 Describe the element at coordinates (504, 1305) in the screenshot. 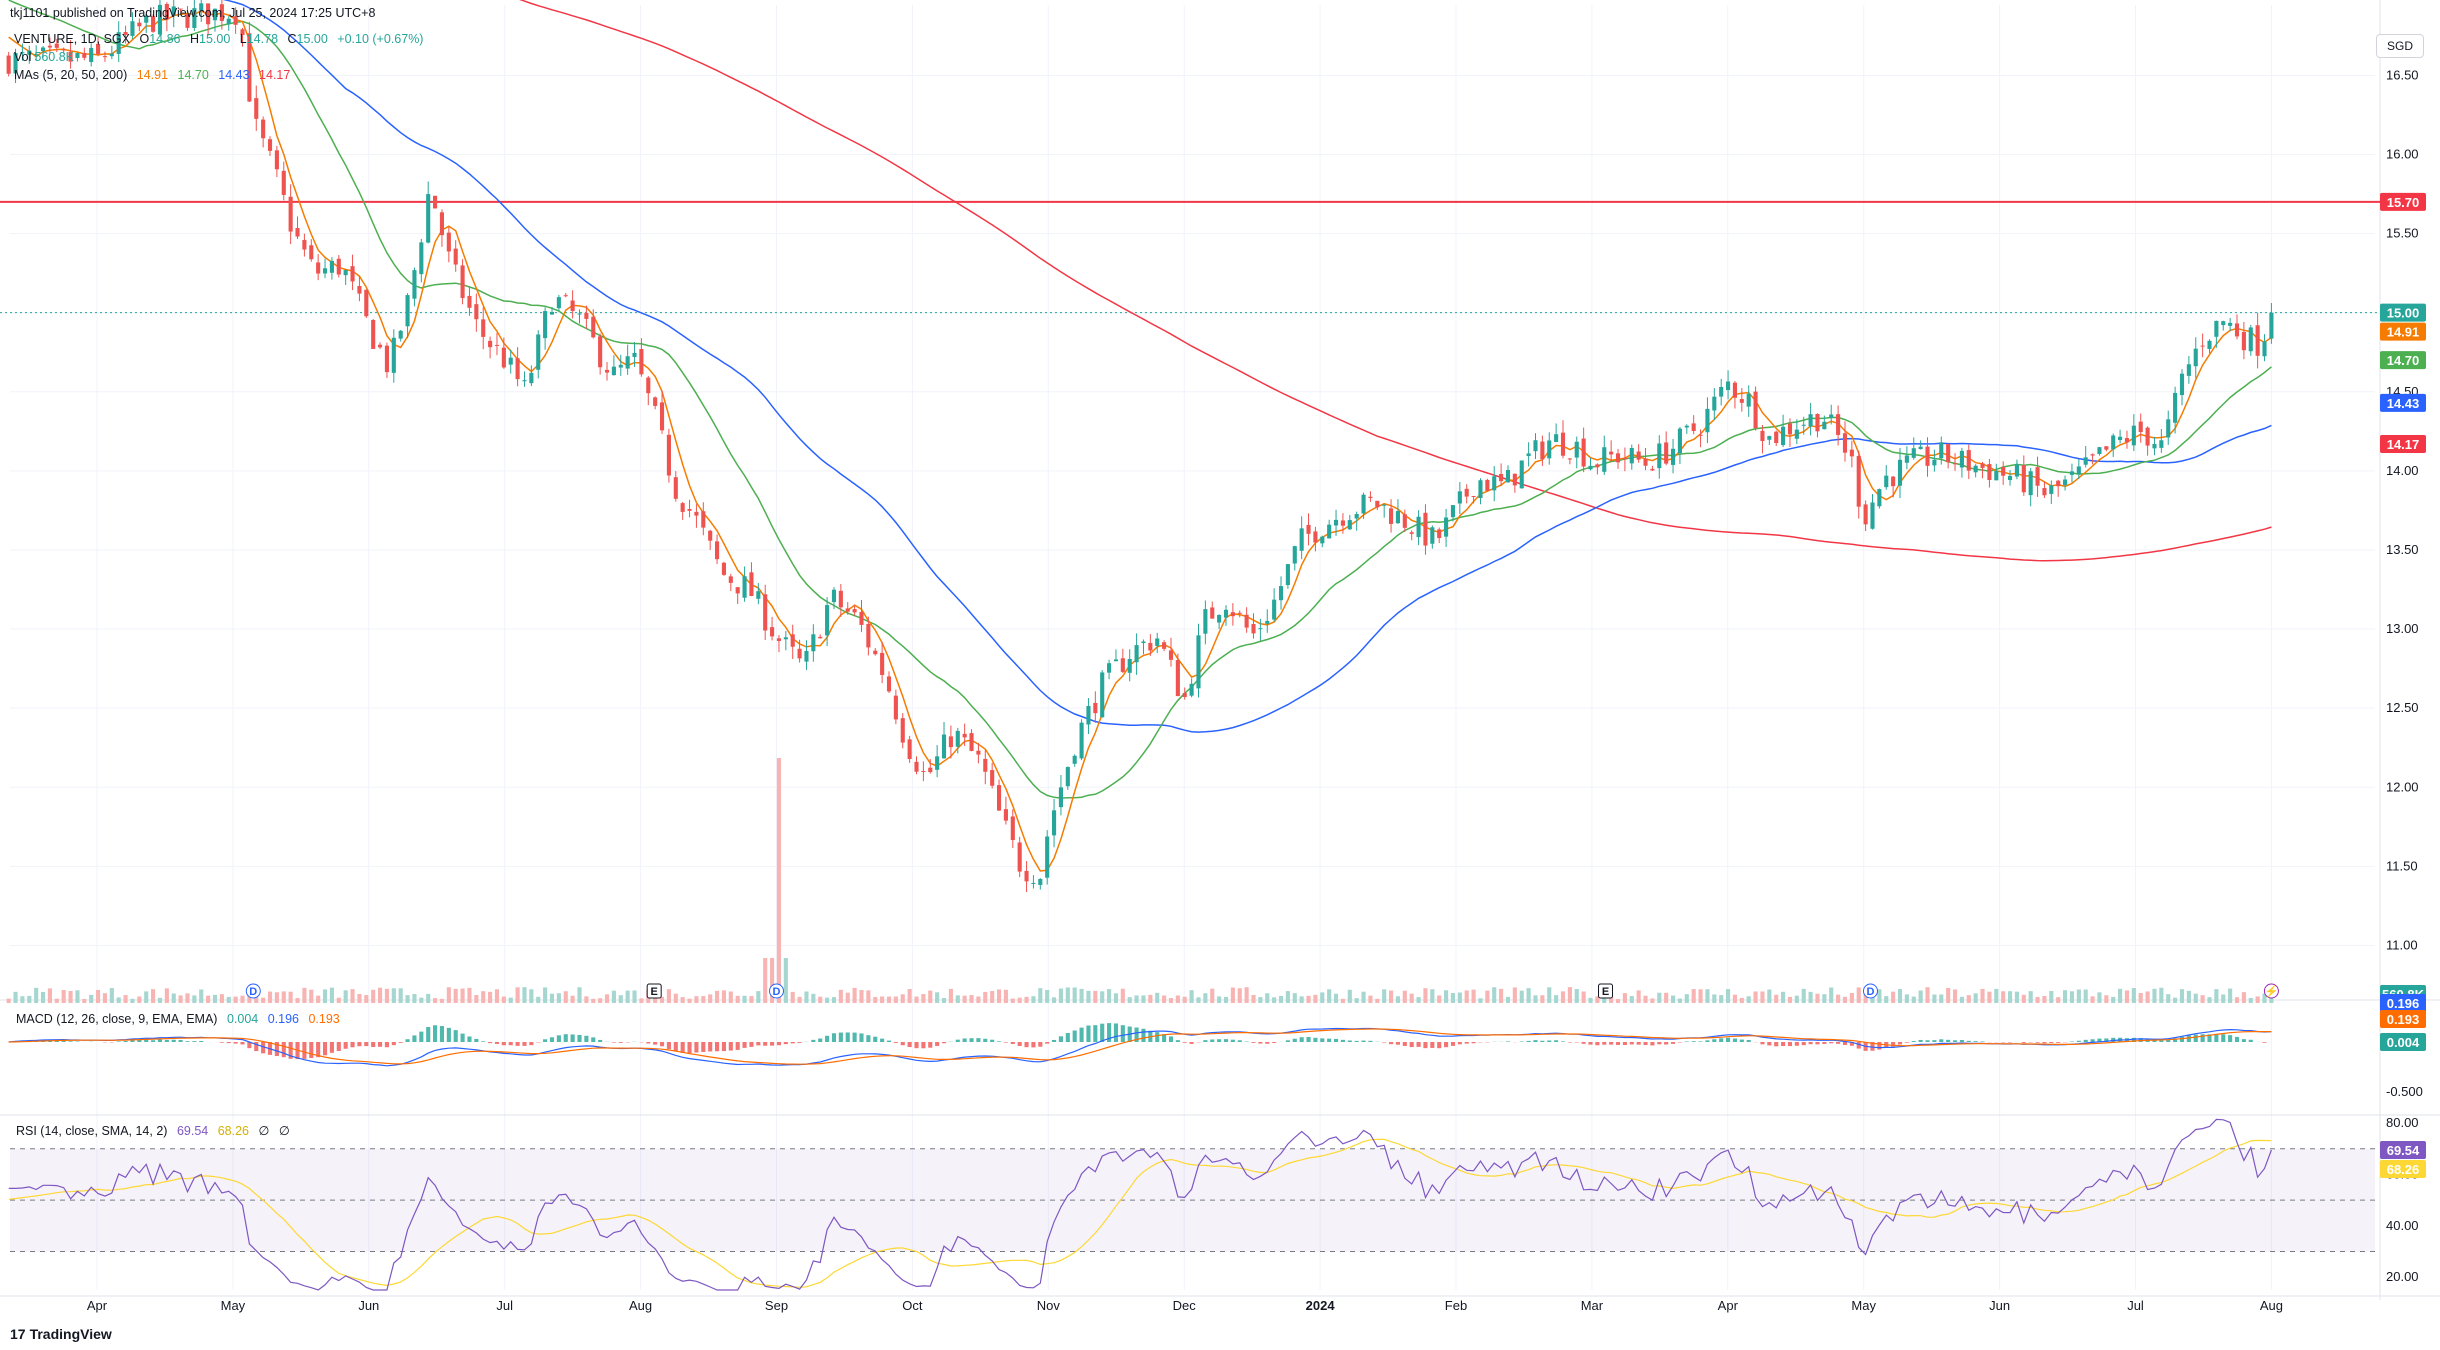

I see `time-tick-label: Jul` at that location.